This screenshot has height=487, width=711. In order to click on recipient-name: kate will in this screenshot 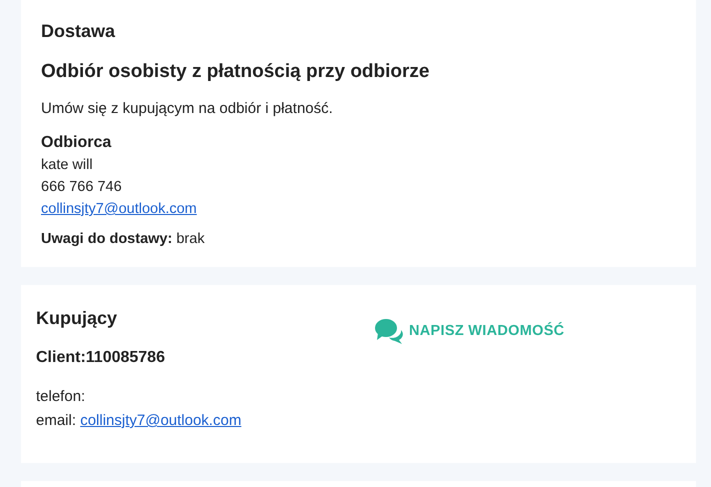, I will do `click(67, 165)`.